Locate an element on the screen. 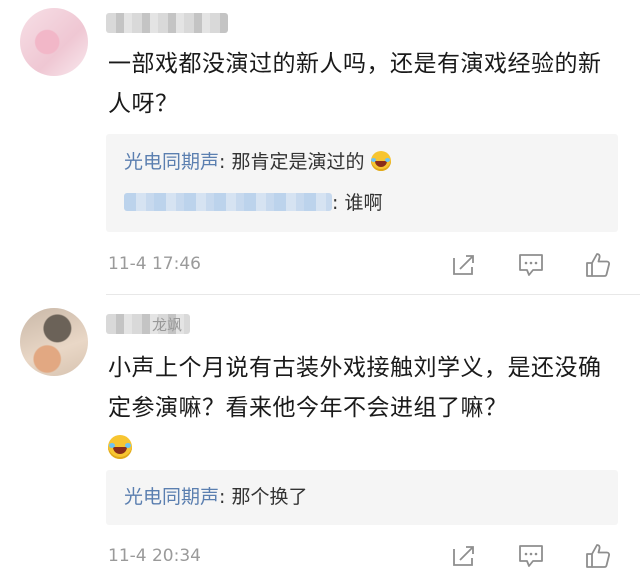 The image size is (640, 576). reply-item: 光电同期声: 那个换了 is located at coordinates (215, 497).